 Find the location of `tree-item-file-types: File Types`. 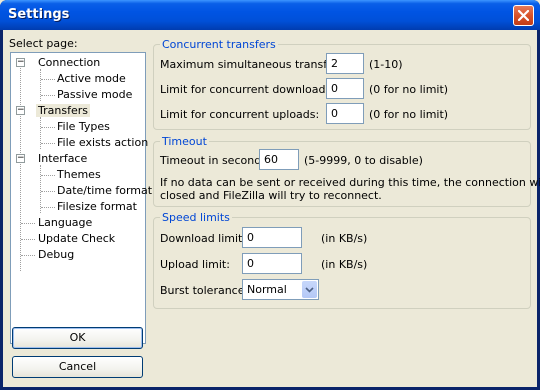

tree-item-file-types: File Types is located at coordinates (83, 127).